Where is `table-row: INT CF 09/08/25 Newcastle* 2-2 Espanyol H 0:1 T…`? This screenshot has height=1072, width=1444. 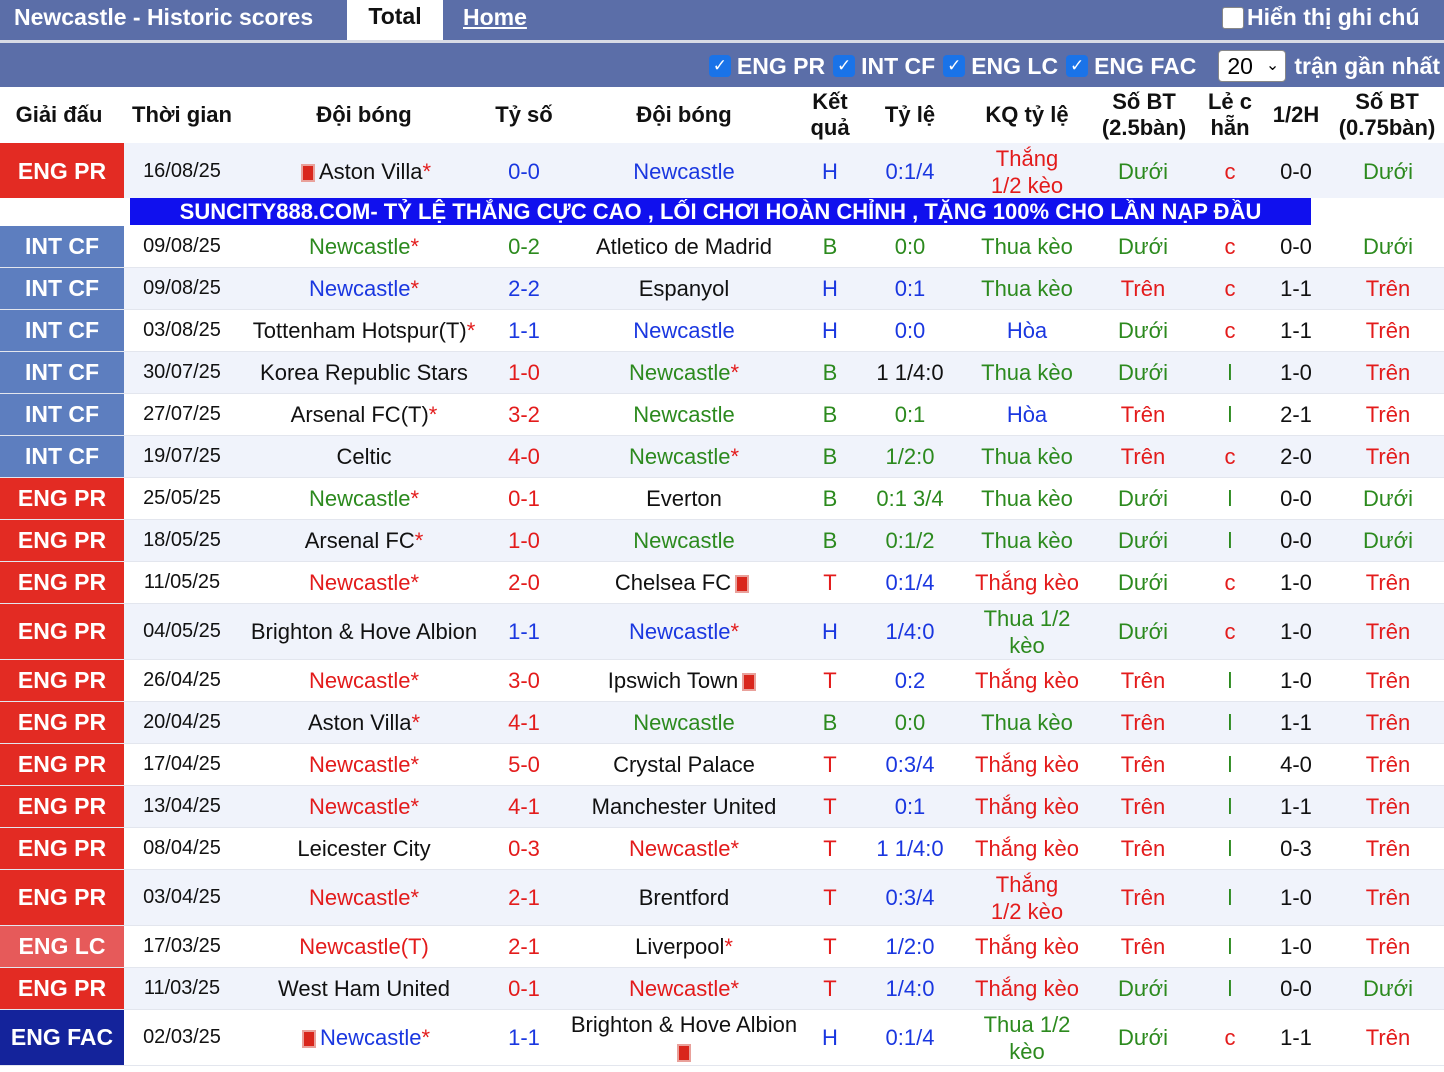 table-row: INT CF 09/08/25 Newcastle* 2-2 Espanyol H 0:1 T… is located at coordinates (722, 289).